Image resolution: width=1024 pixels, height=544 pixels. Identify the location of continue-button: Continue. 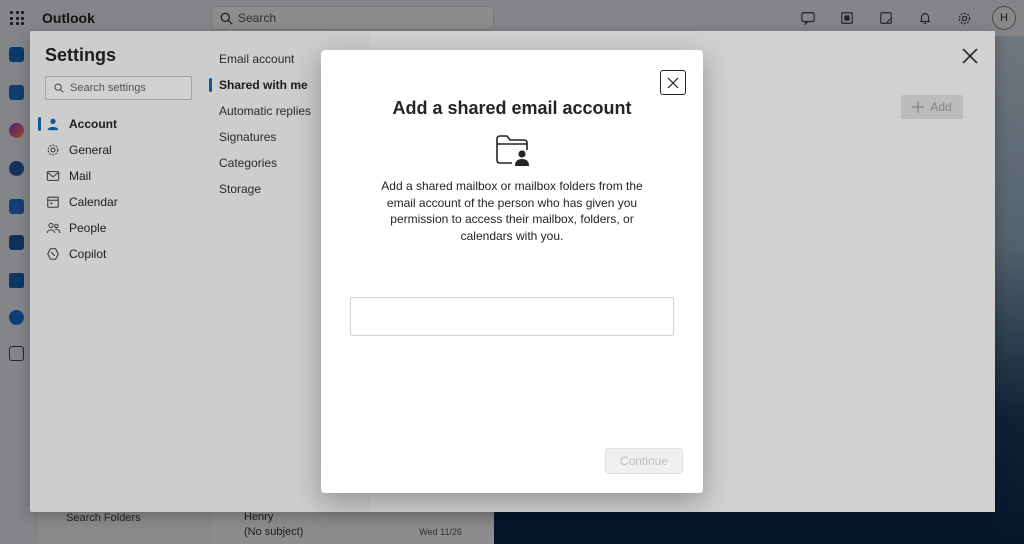
(644, 461).